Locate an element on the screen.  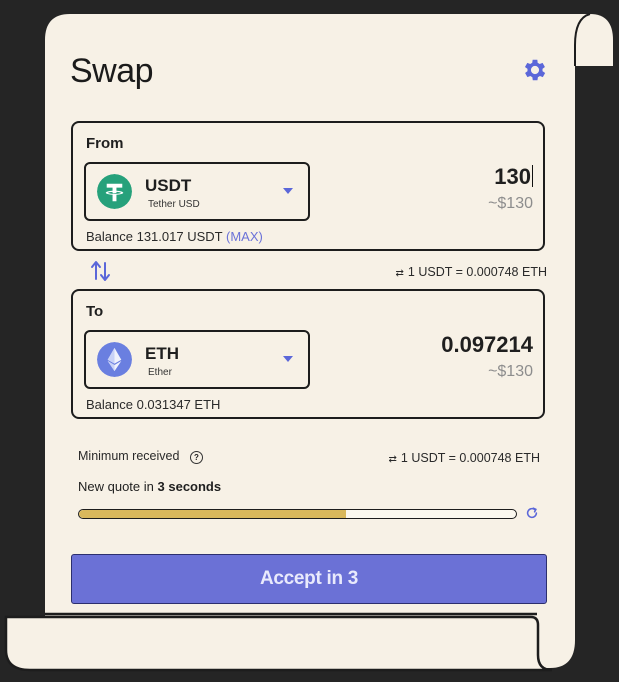
summary-rate: ⇄ 1 USDT = 0.000748 ETH is located at coordinates (464, 458).